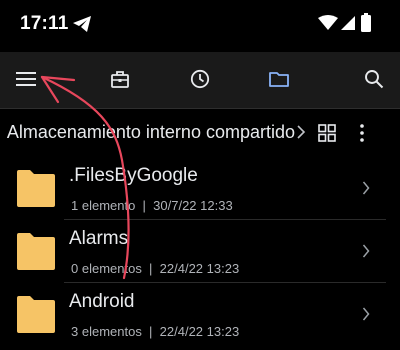 The width and height of the screenshot is (400, 350). What do you see at coordinates (106, 268) in the screenshot?
I see `file-item-count: 0 elementos` at bounding box center [106, 268].